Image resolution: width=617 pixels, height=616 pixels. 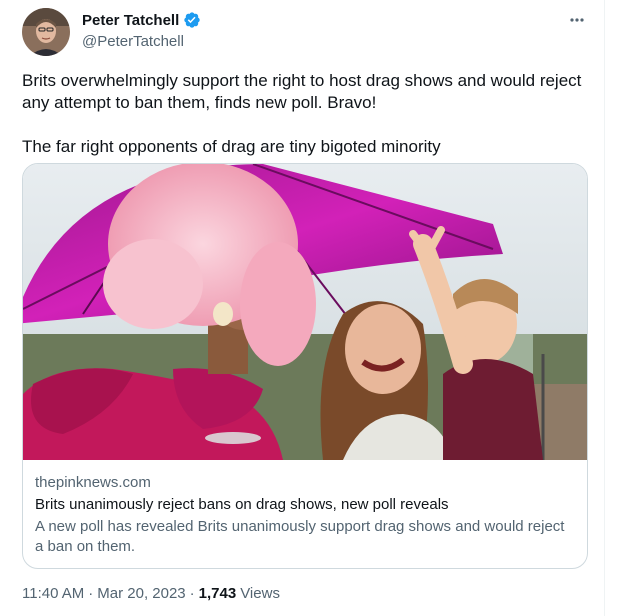 I want to click on verified-badge-icon, so click(x=192, y=20).